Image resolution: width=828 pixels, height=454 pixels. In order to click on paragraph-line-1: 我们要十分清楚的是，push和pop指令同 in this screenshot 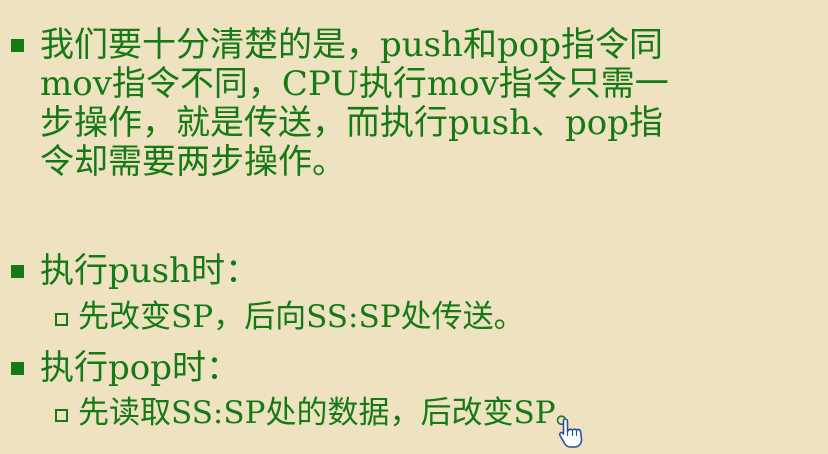, I will do `click(352, 45)`.